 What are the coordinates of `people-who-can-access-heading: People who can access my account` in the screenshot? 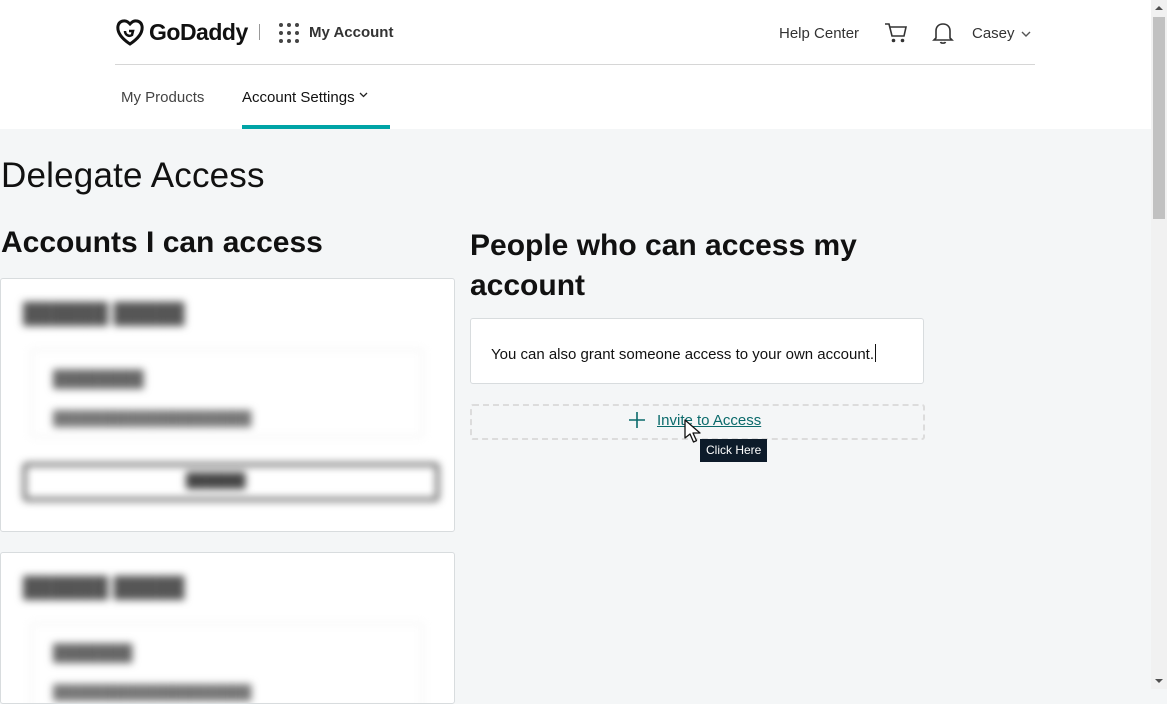 It's located at (663, 265).